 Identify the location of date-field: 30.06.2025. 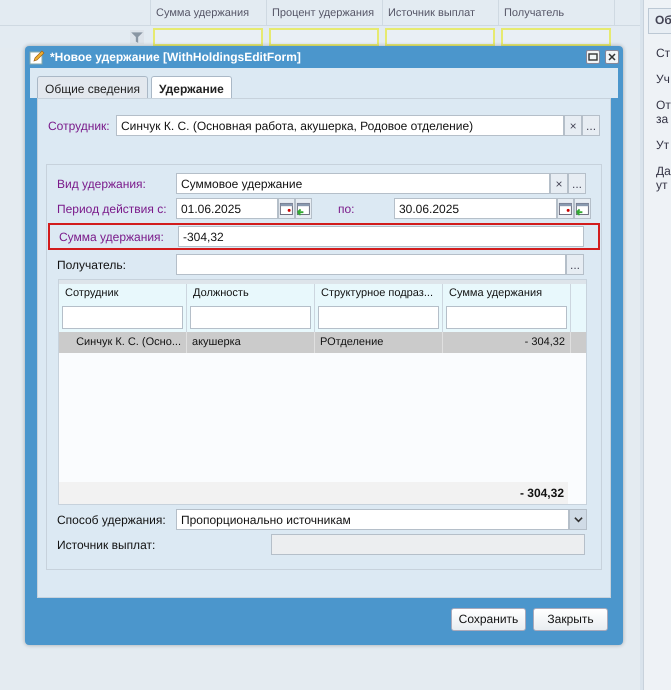
(476, 208).